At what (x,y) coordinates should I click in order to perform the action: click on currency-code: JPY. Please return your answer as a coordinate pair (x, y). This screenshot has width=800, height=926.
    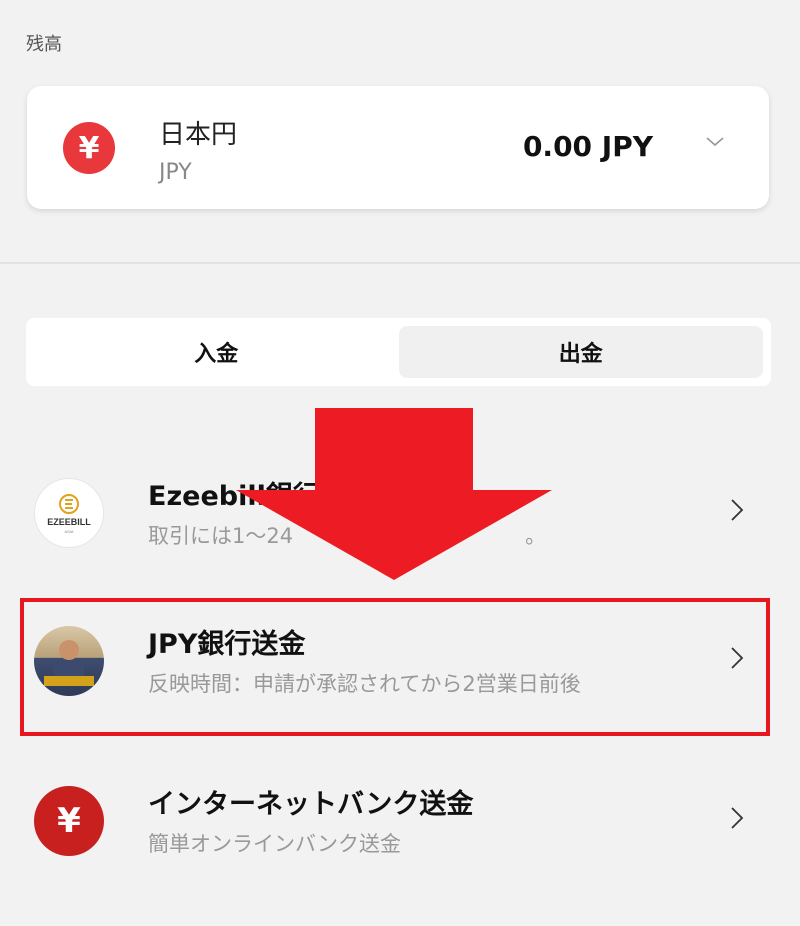
    Looking at the image, I should click on (175, 172).